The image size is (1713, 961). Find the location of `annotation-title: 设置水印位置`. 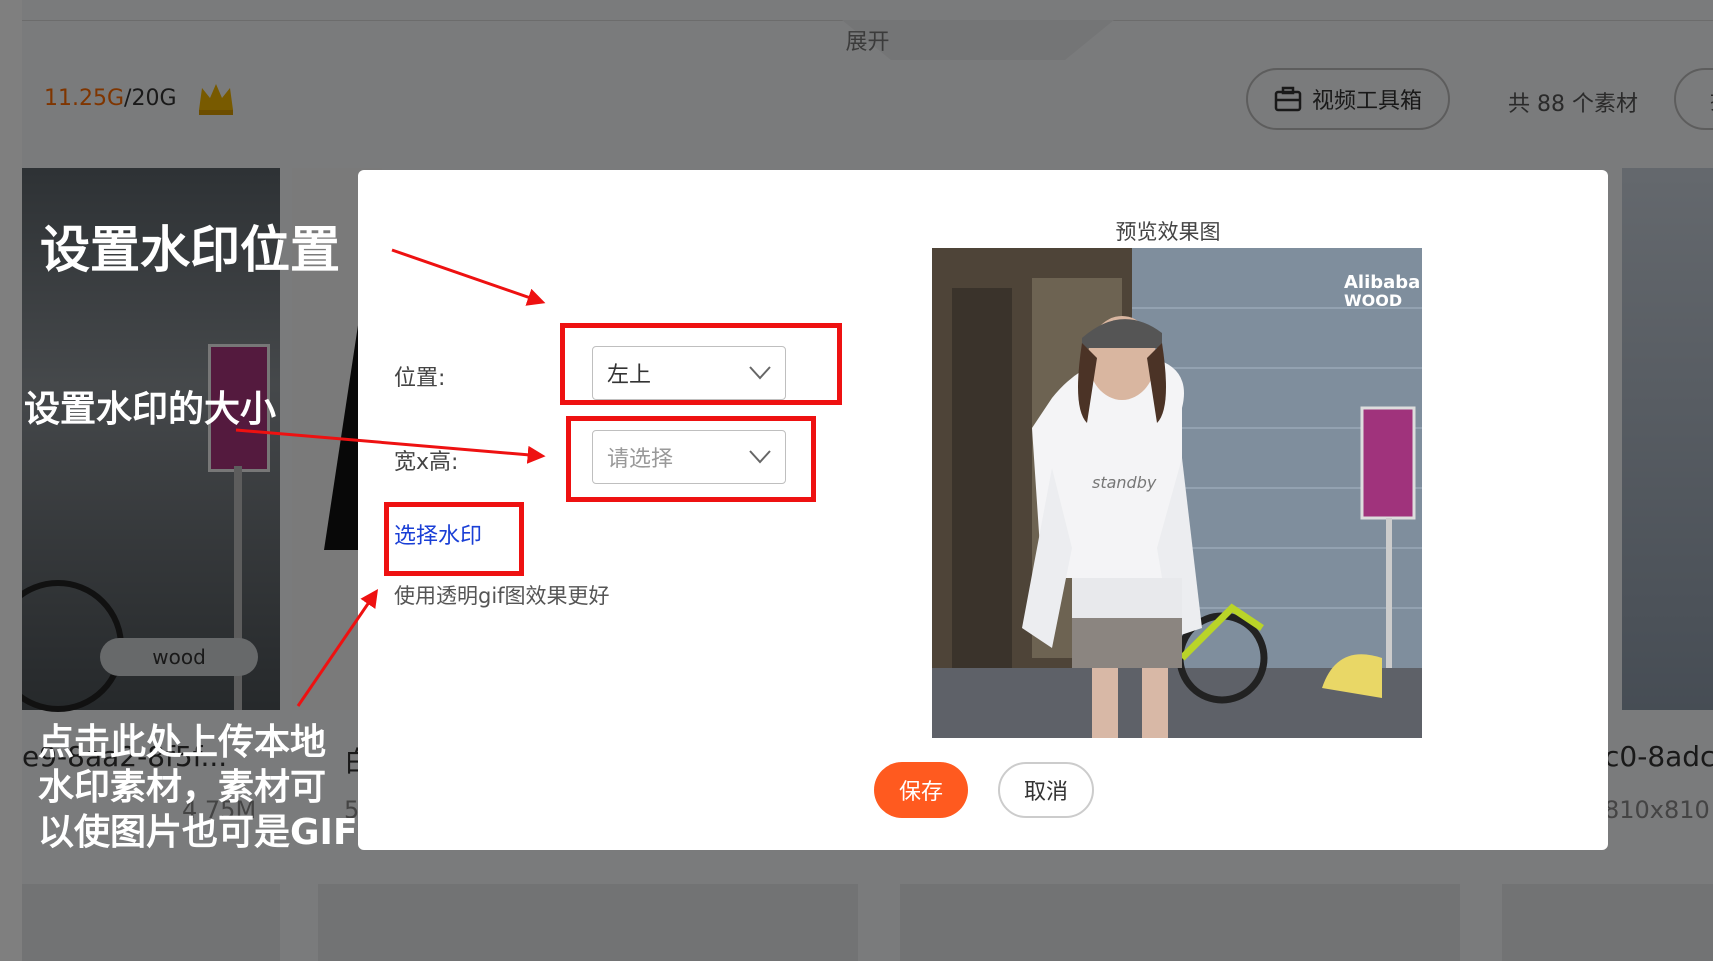

annotation-title: 设置水印位置 is located at coordinates (190, 250).